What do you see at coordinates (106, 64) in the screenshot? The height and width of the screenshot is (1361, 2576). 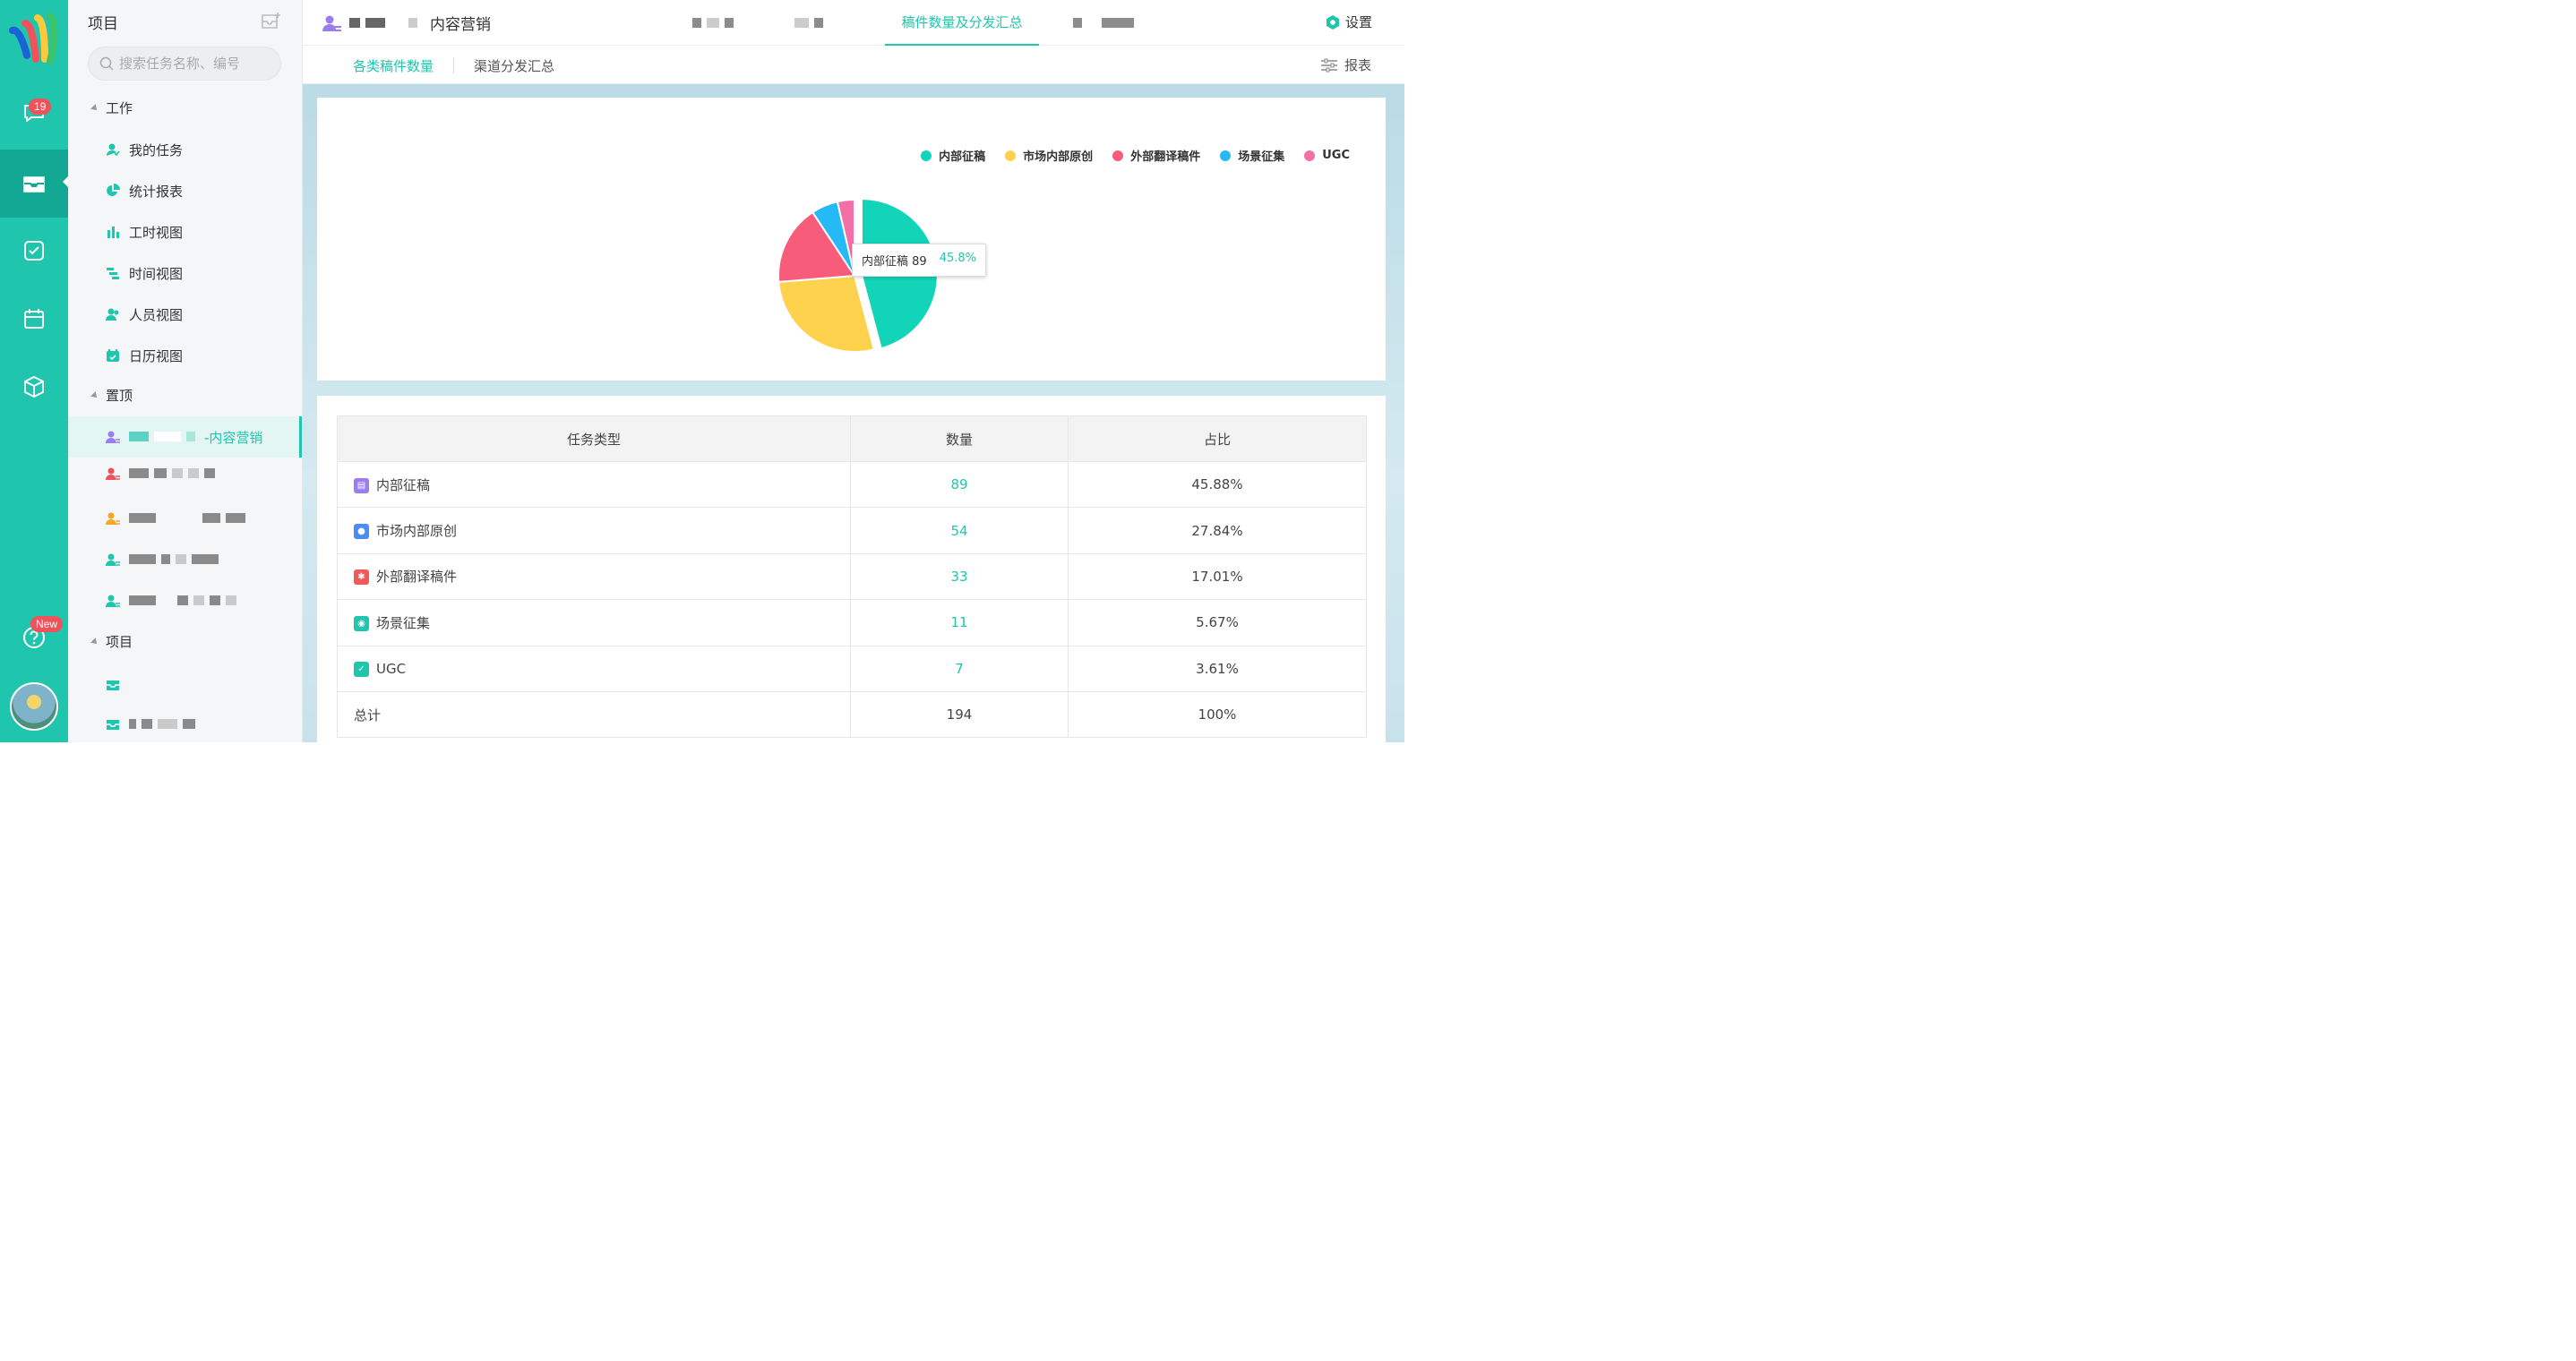 I see `search-icon` at bounding box center [106, 64].